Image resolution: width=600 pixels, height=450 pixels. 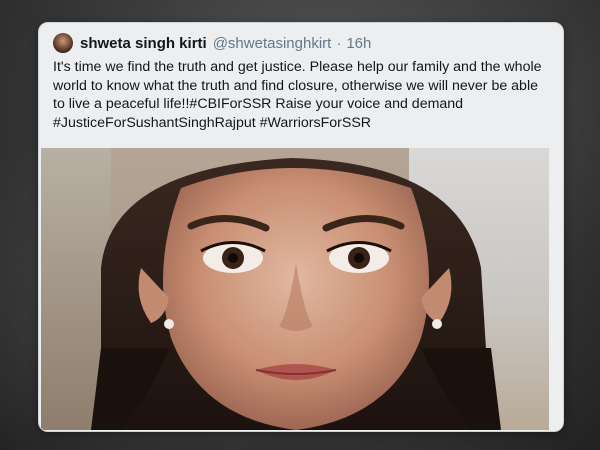 I want to click on tweet-timestamp: 16h, so click(x=358, y=43).